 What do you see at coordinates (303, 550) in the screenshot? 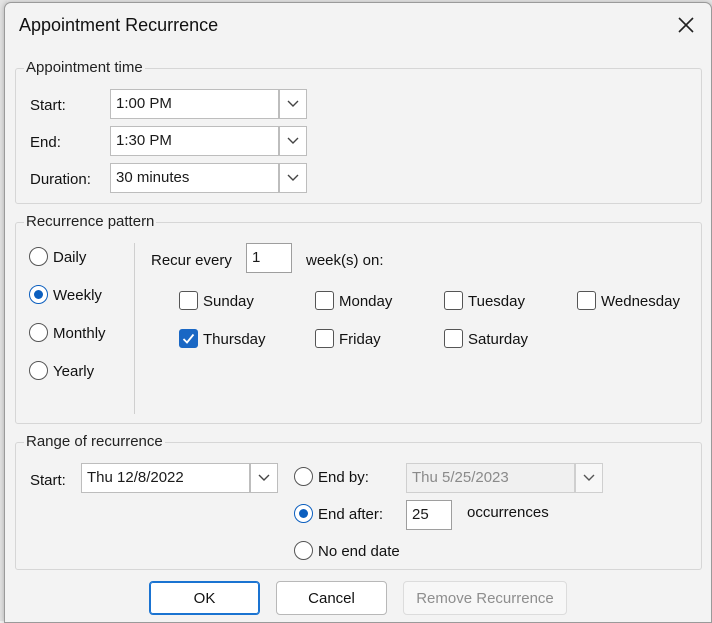
I see `no-end-date-radio` at bounding box center [303, 550].